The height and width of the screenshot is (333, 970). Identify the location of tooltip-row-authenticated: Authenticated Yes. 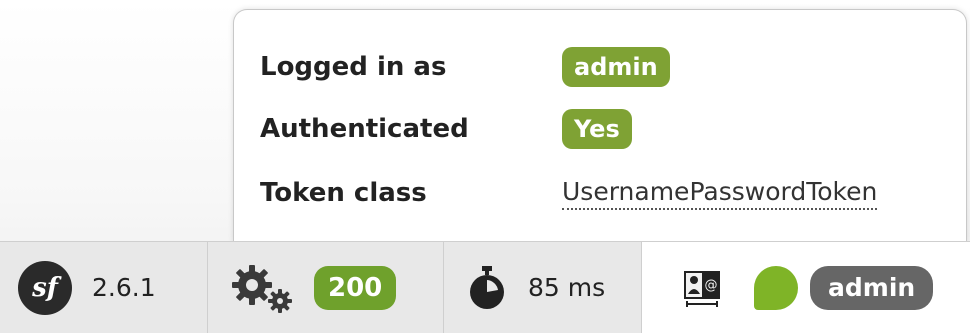
(446, 129).